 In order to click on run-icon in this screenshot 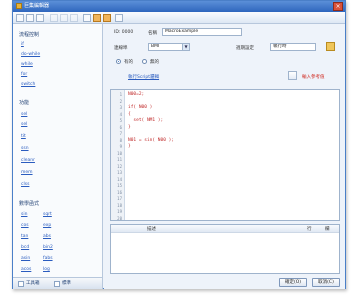, I will do `click(107, 18)`.